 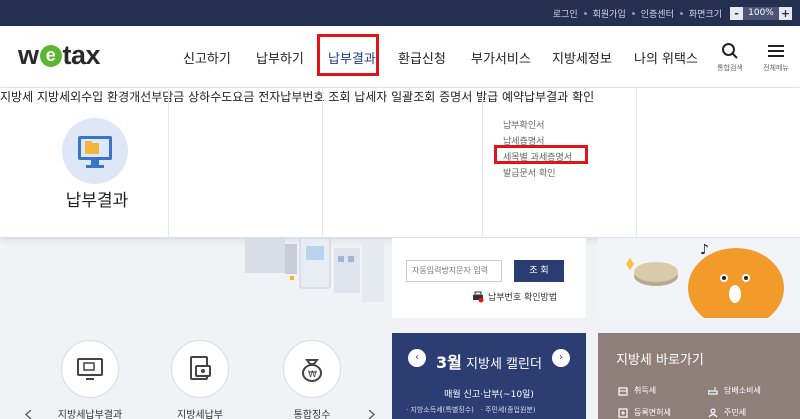 What do you see at coordinates (468, 97) in the screenshot?
I see `menu-certificate-issue: 증명서 발급` at bounding box center [468, 97].